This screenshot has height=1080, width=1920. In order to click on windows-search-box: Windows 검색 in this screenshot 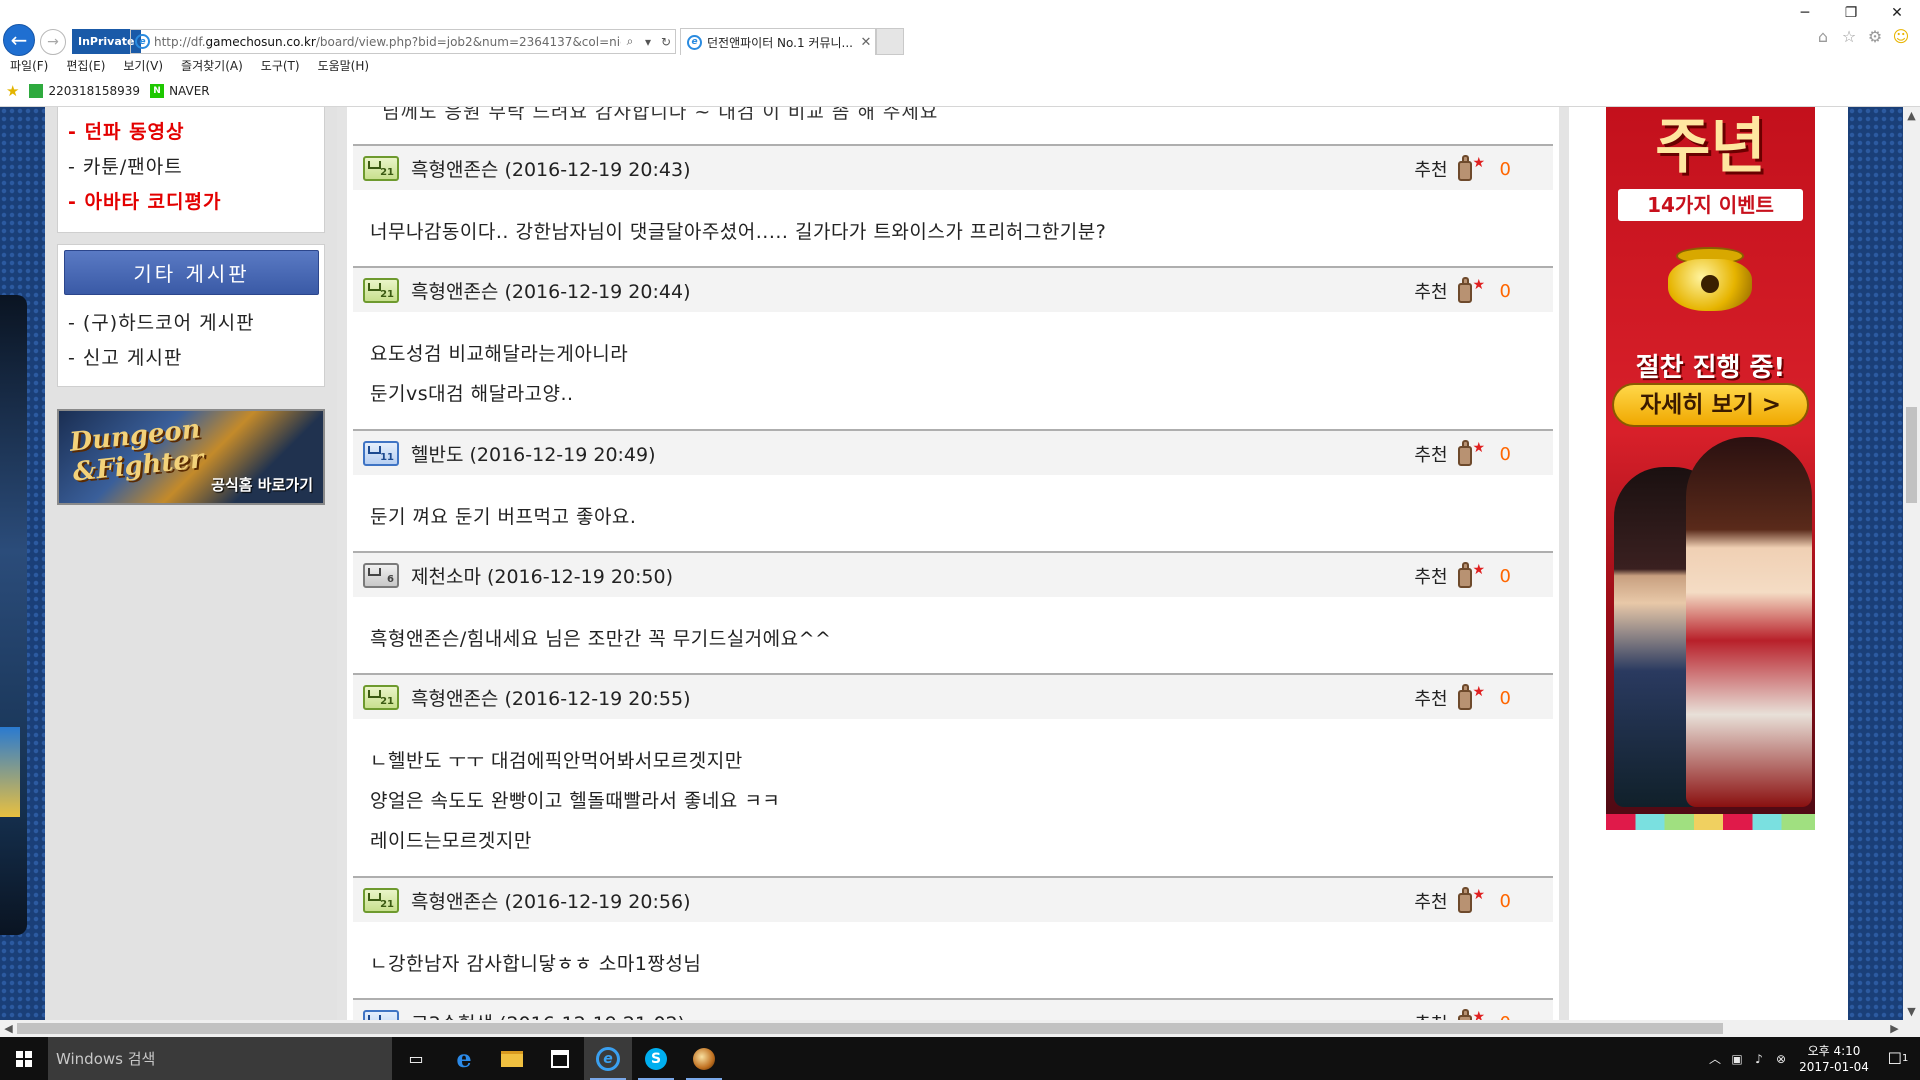, I will do `click(220, 1058)`.